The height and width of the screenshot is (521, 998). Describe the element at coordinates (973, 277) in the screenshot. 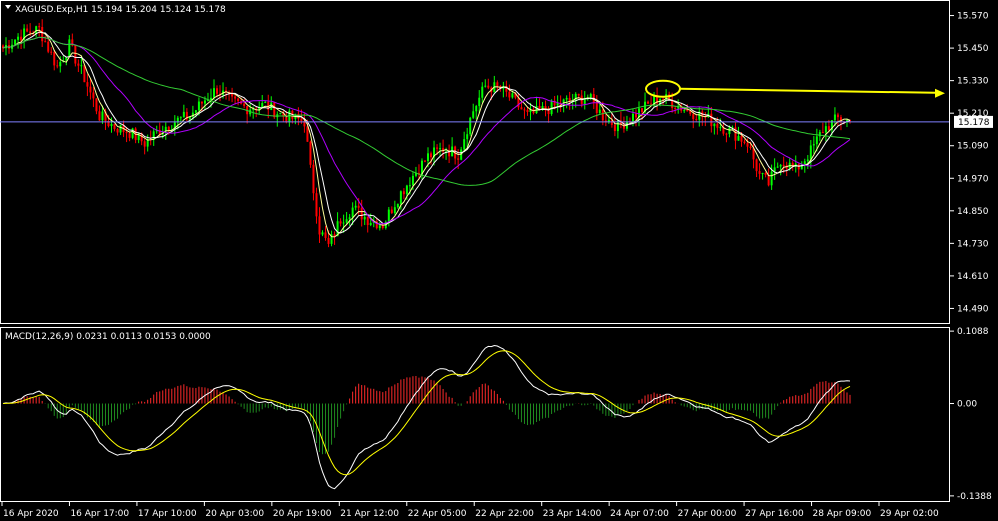

I see `price-tick-label: 14.610` at that location.